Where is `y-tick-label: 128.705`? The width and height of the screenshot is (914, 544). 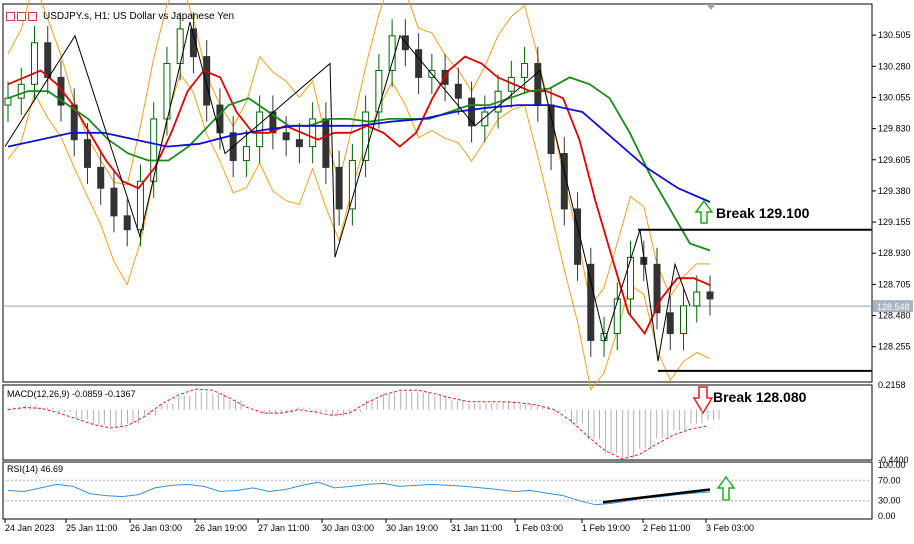
y-tick-label: 128.705 is located at coordinates (894, 284).